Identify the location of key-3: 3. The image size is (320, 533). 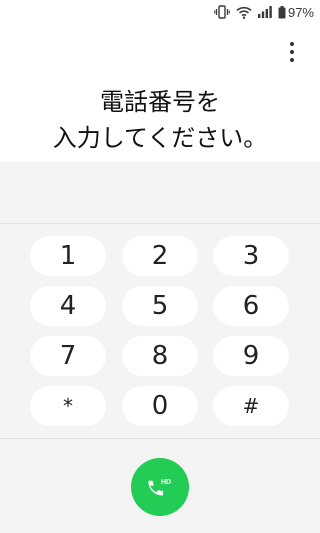
(251, 256).